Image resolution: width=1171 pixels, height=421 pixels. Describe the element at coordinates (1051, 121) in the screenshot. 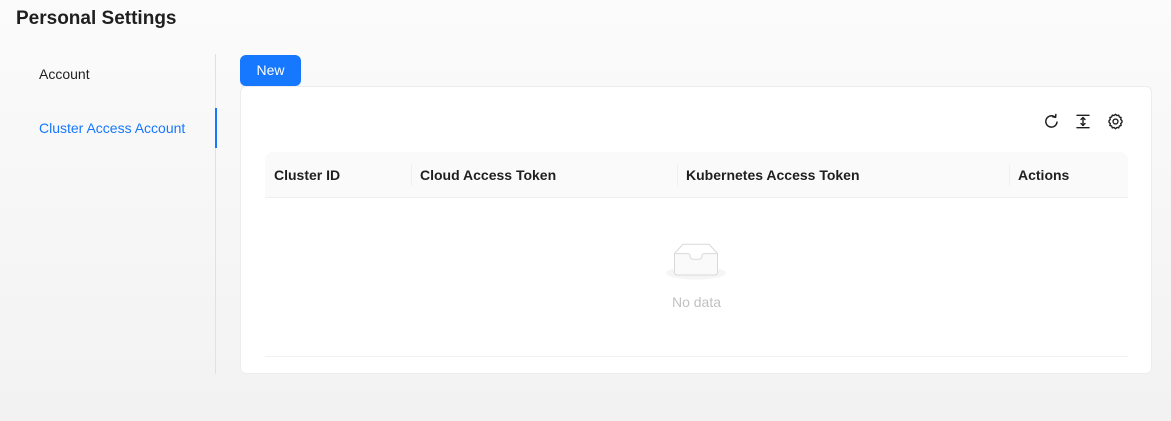

I see `reload-icon` at that location.